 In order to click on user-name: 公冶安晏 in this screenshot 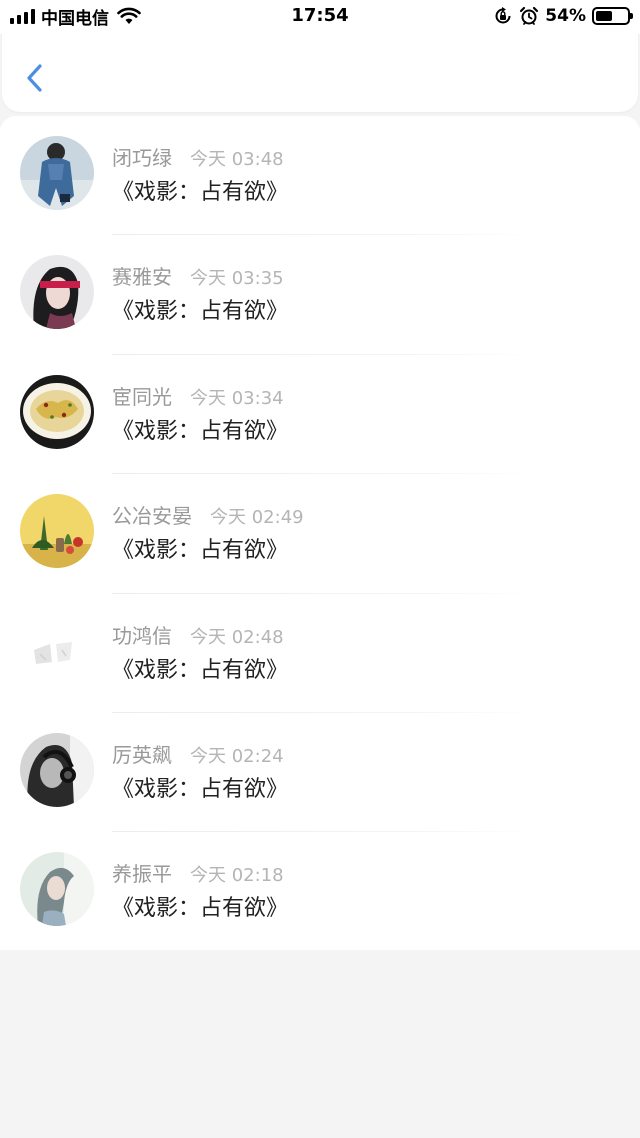, I will do `click(152, 514)`.